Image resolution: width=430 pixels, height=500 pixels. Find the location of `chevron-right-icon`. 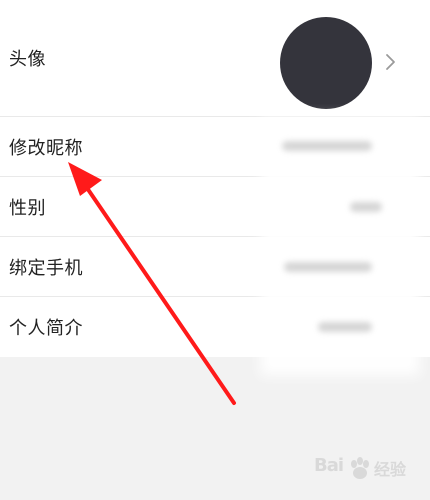

chevron-right-icon is located at coordinates (390, 62).